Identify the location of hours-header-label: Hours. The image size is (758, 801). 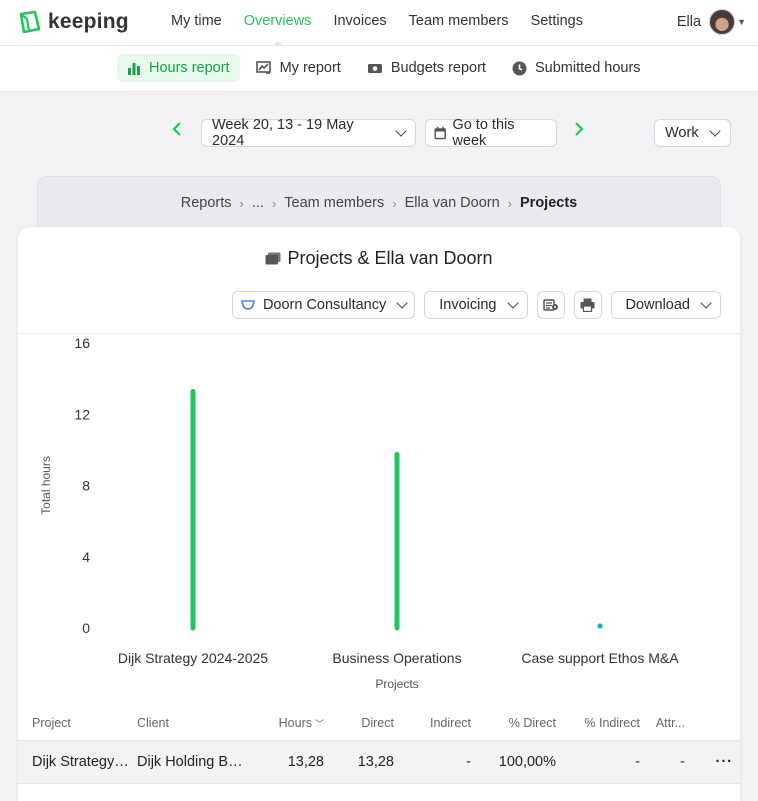
(295, 723).